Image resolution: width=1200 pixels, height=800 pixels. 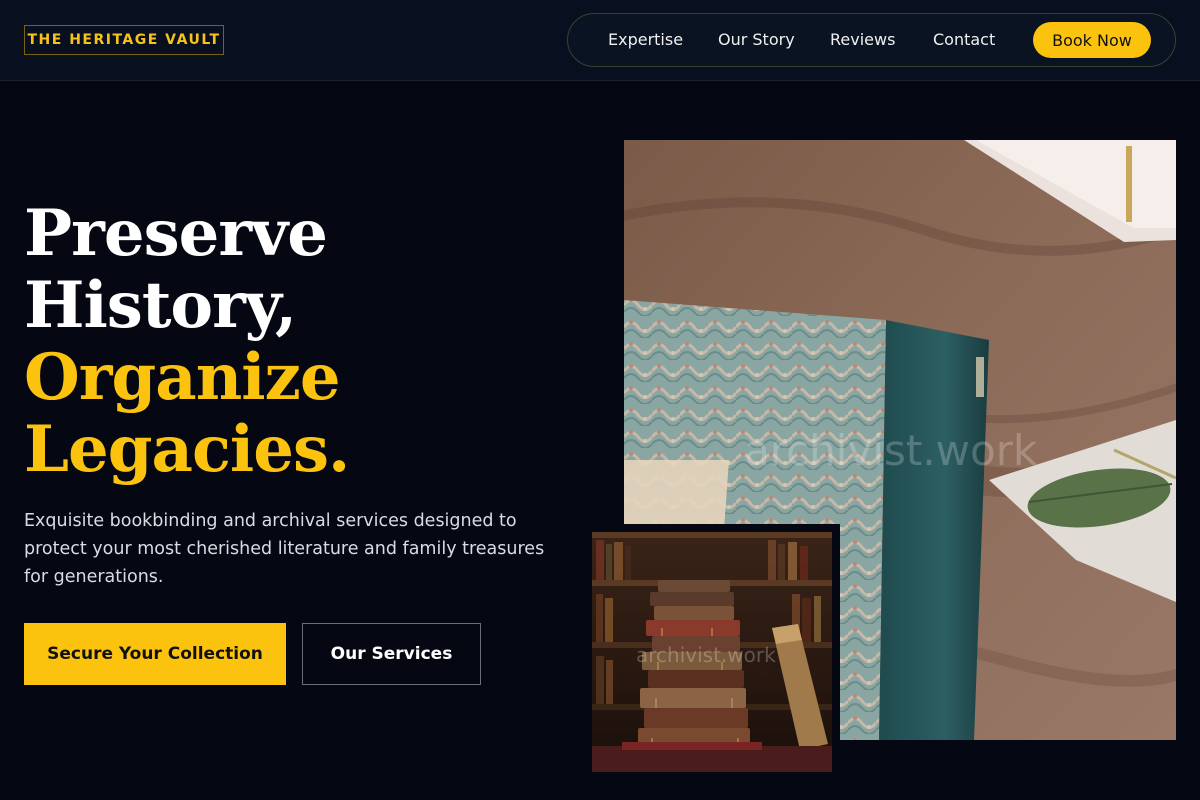 What do you see at coordinates (891, 450) in the screenshot?
I see `main-image-watermark: archivist.work` at bounding box center [891, 450].